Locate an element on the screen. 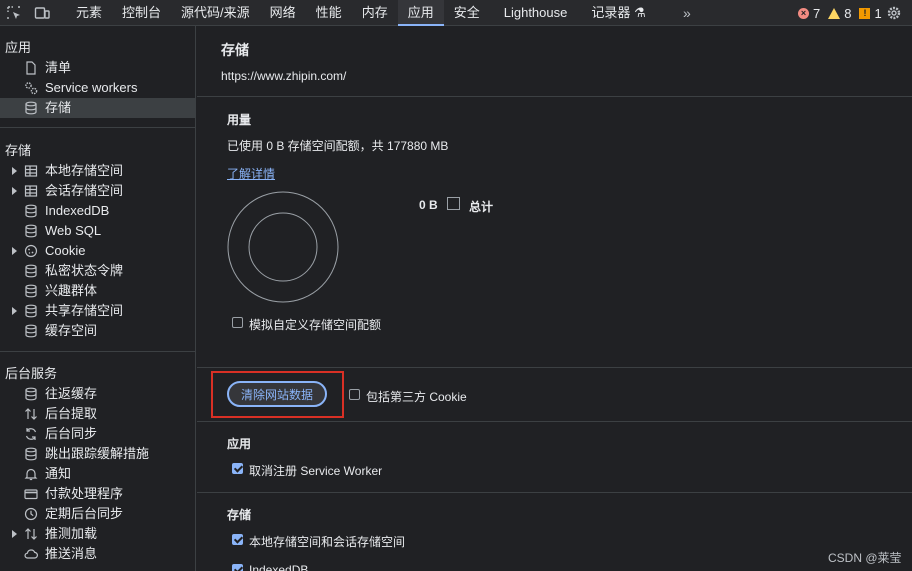  local-session-storage-checkbox is located at coordinates (237, 539).